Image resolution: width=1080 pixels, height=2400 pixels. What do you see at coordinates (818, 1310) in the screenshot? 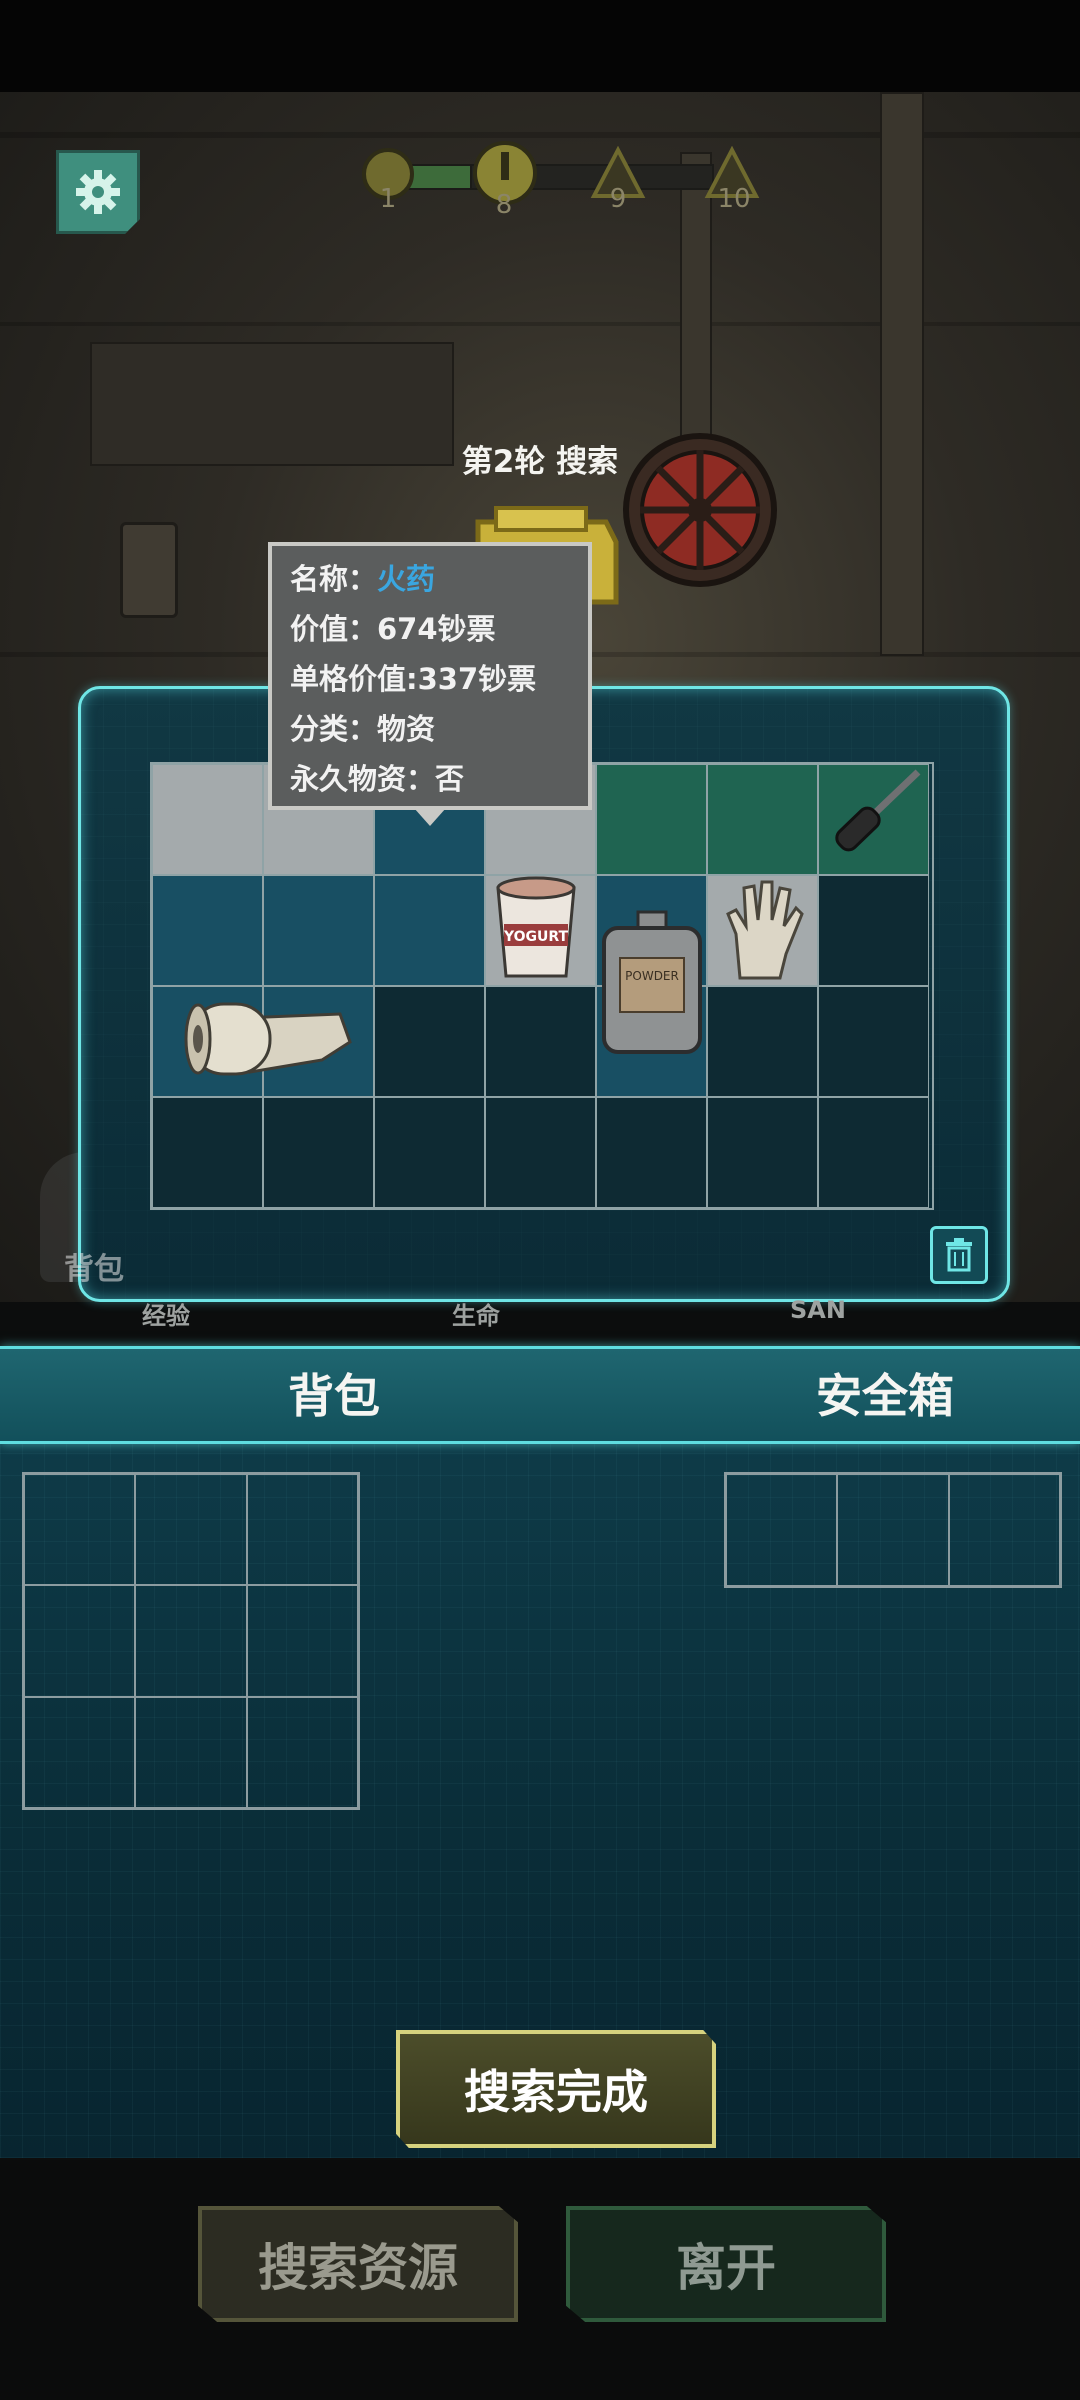
I see `san-label: SAN` at bounding box center [818, 1310].